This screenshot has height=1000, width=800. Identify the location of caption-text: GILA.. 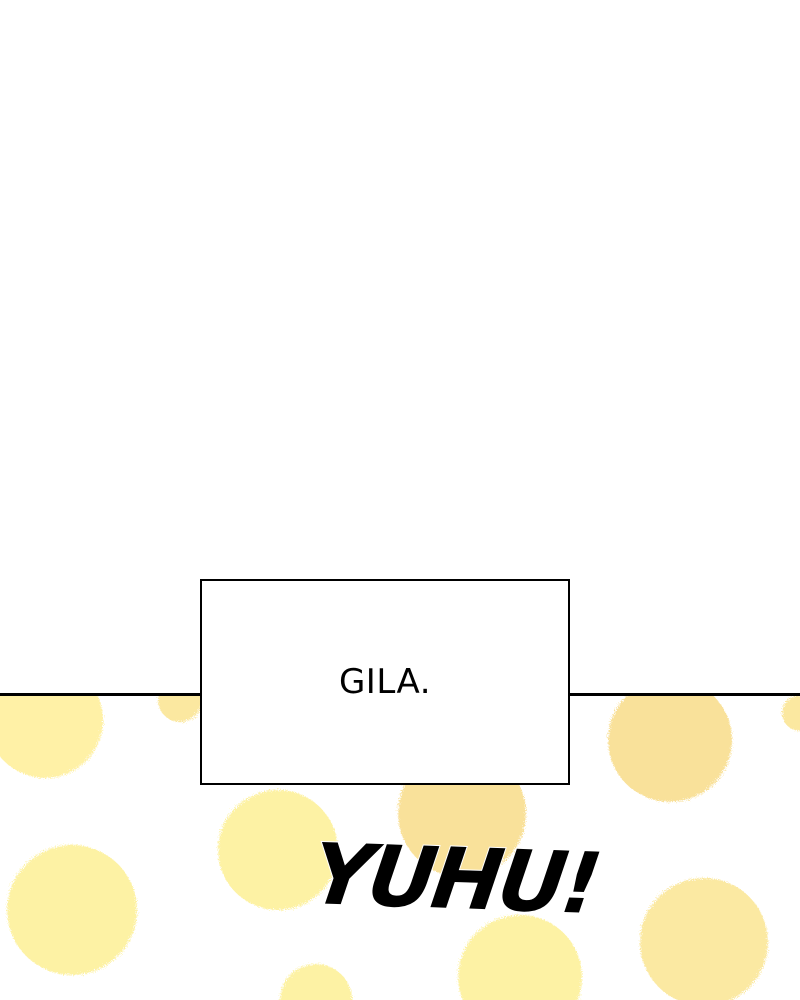
(385, 682).